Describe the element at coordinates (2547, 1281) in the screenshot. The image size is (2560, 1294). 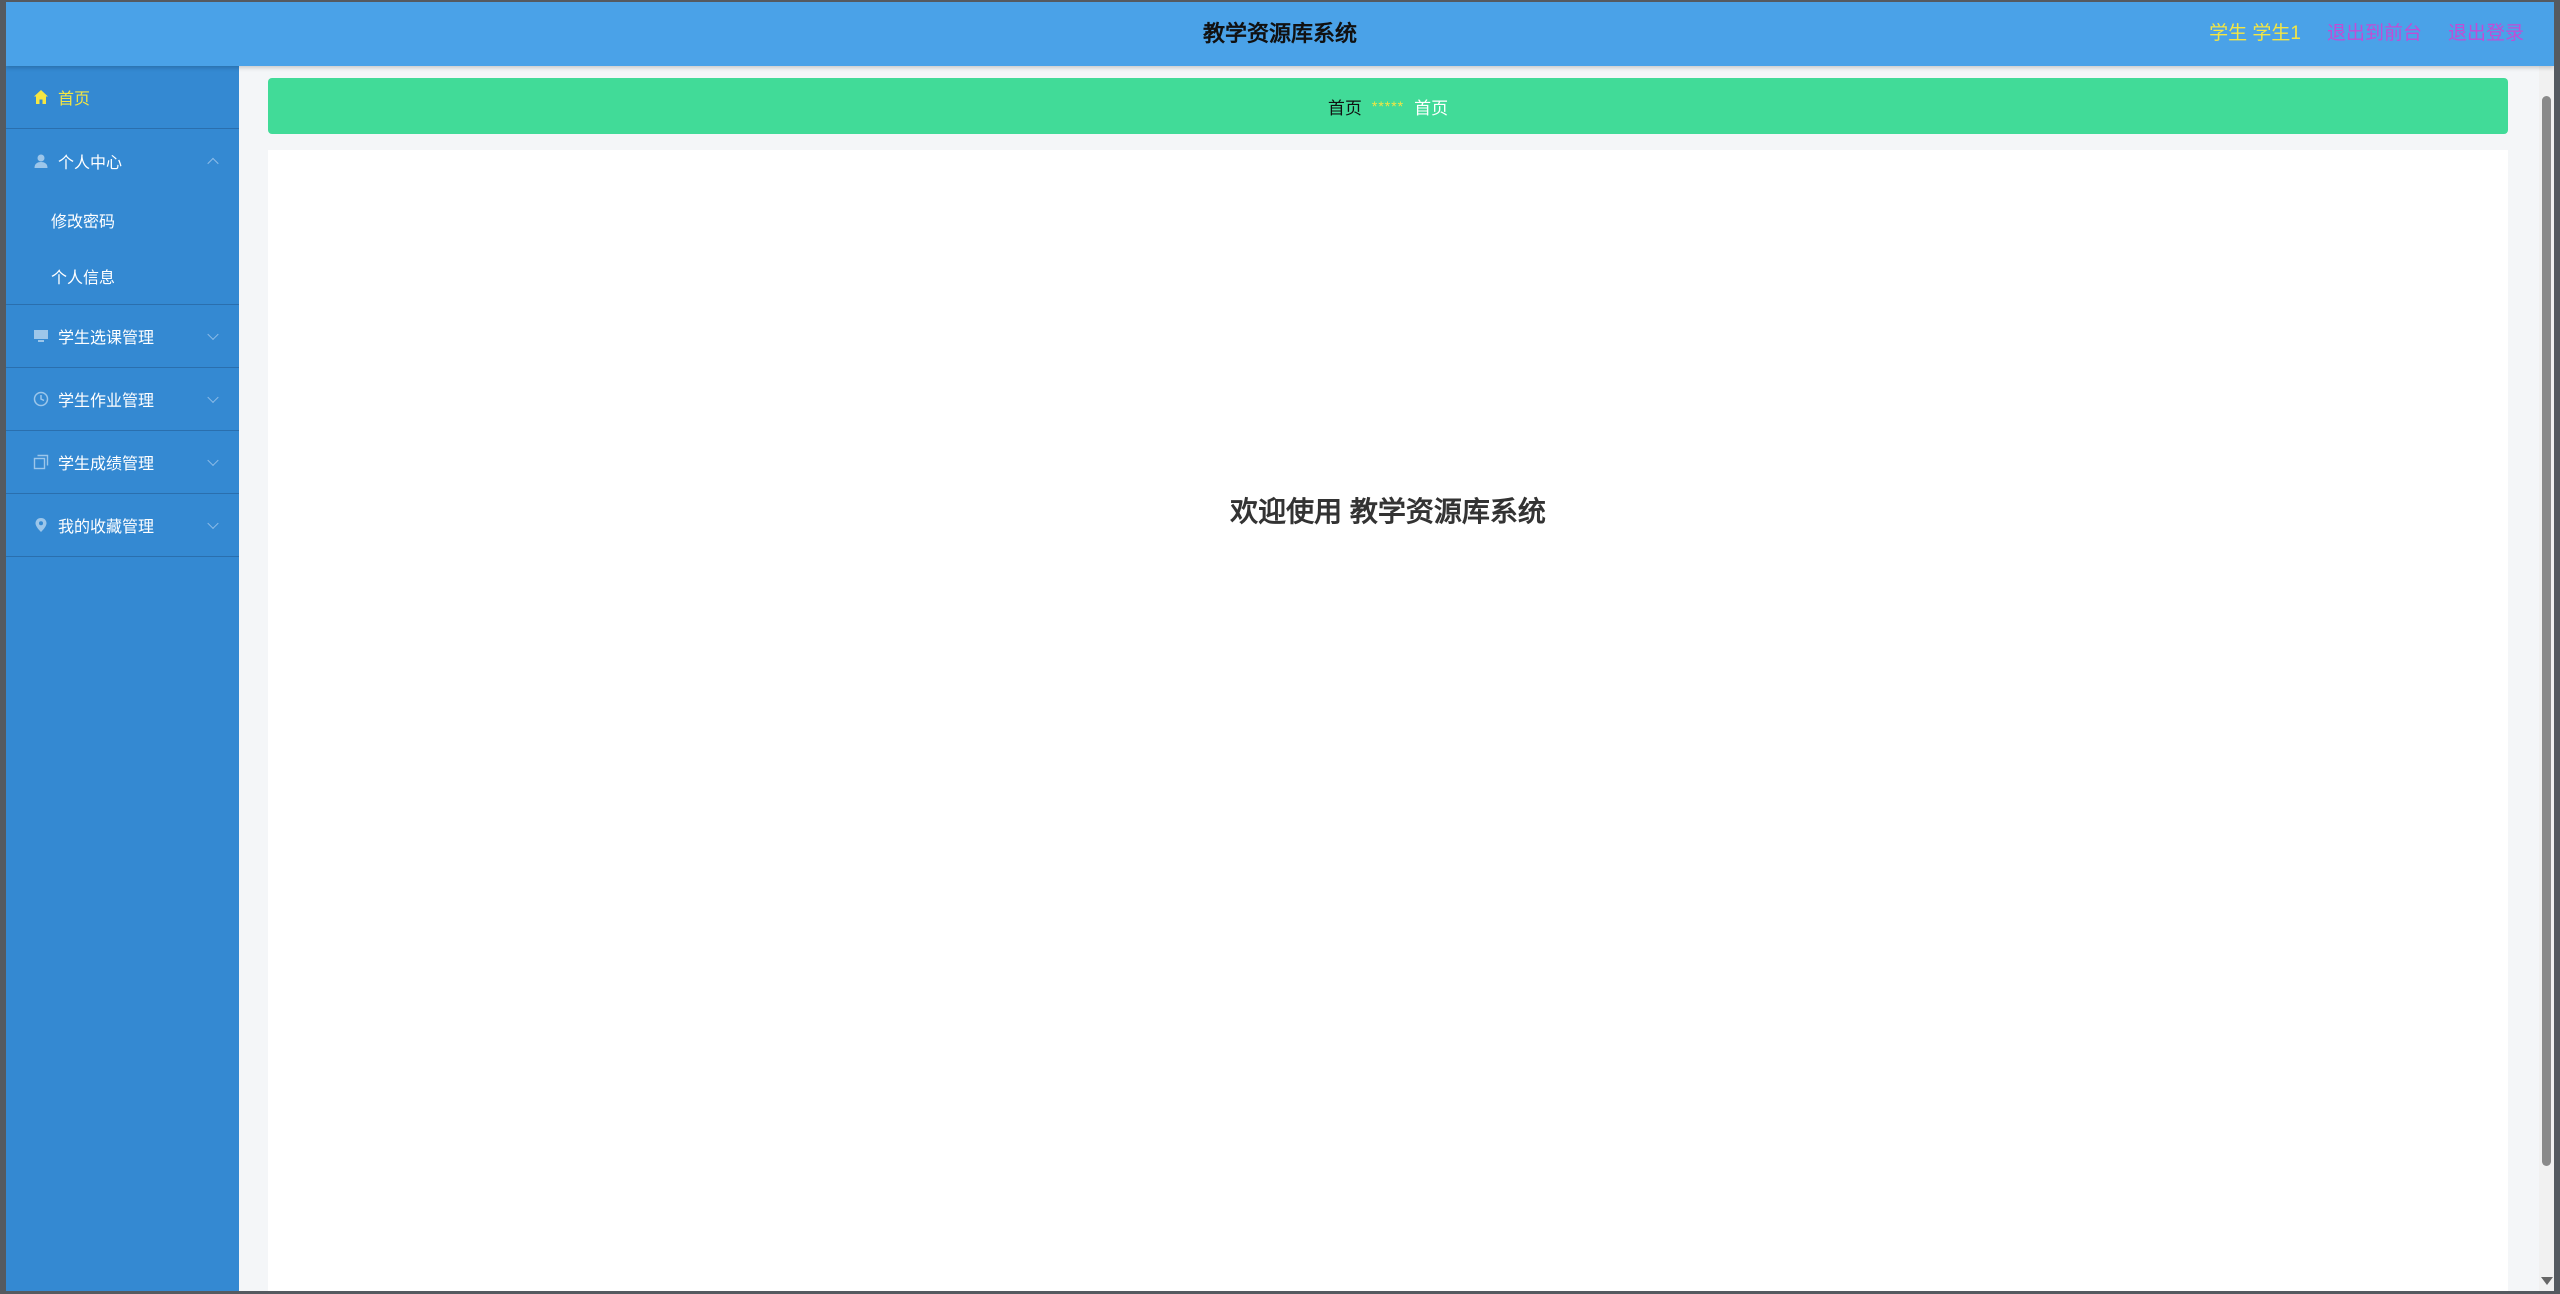
I see `scroll-down-arrow-icon` at that location.